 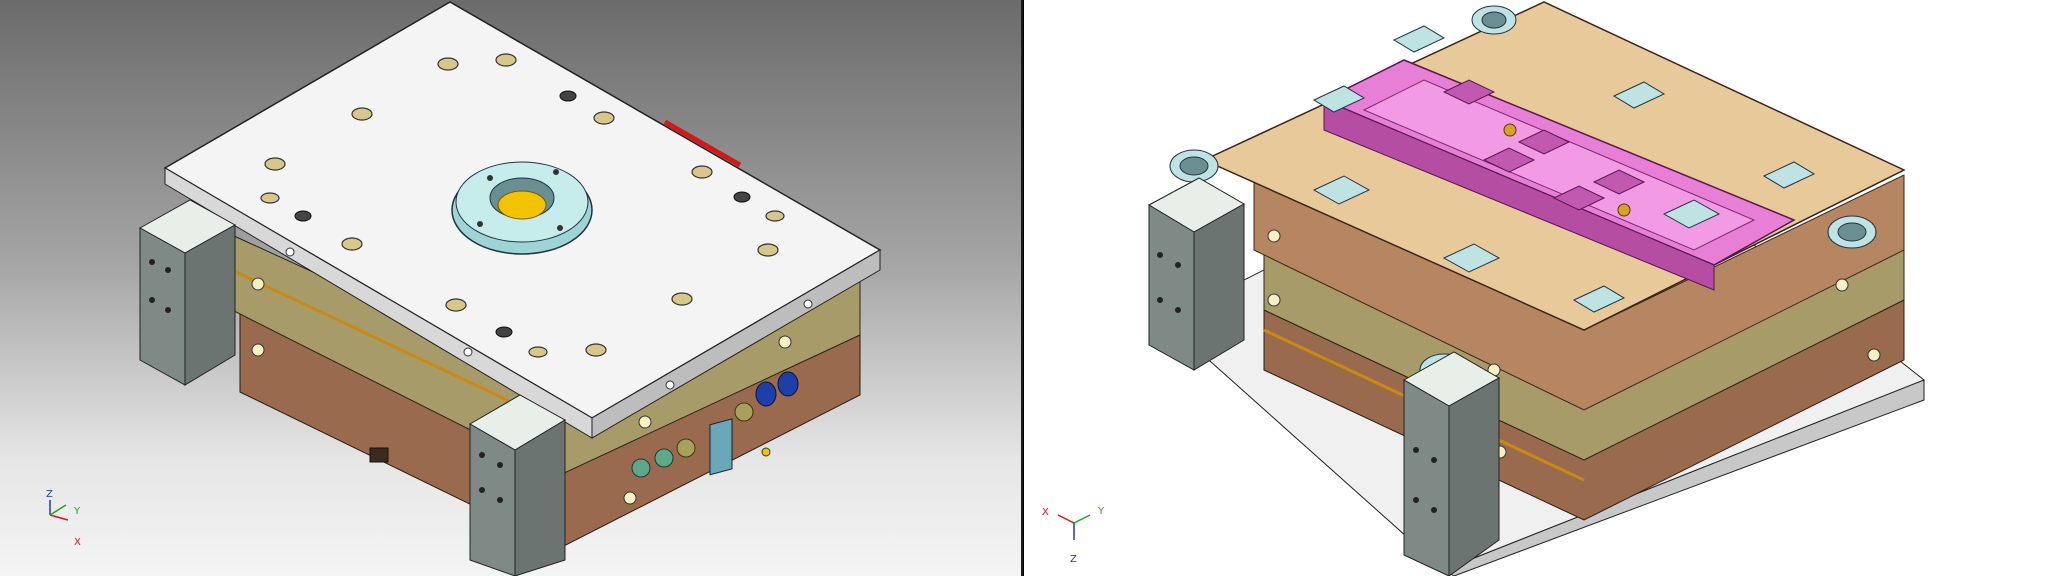 What do you see at coordinates (1196, 274) in the screenshot?
I see `clamp-block-right-left` at bounding box center [1196, 274].